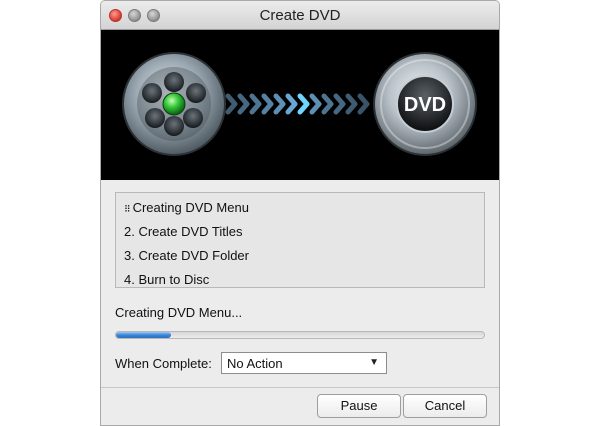  What do you see at coordinates (183, 231) in the screenshot?
I see `list-item: 2. Create DVD Titles` at bounding box center [183, 231].